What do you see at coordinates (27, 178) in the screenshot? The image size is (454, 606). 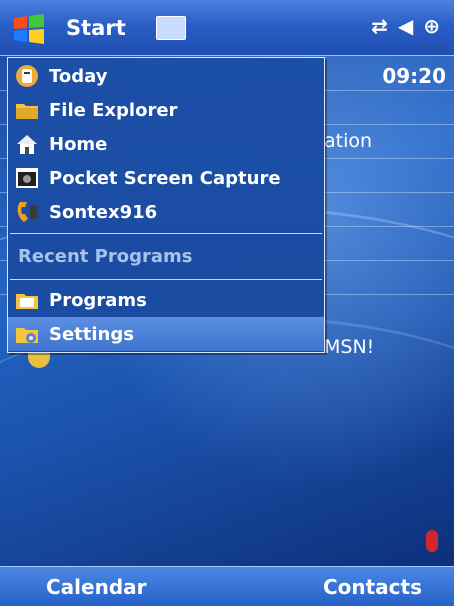 I see `camera-icon` at bounding box center [27, 178].